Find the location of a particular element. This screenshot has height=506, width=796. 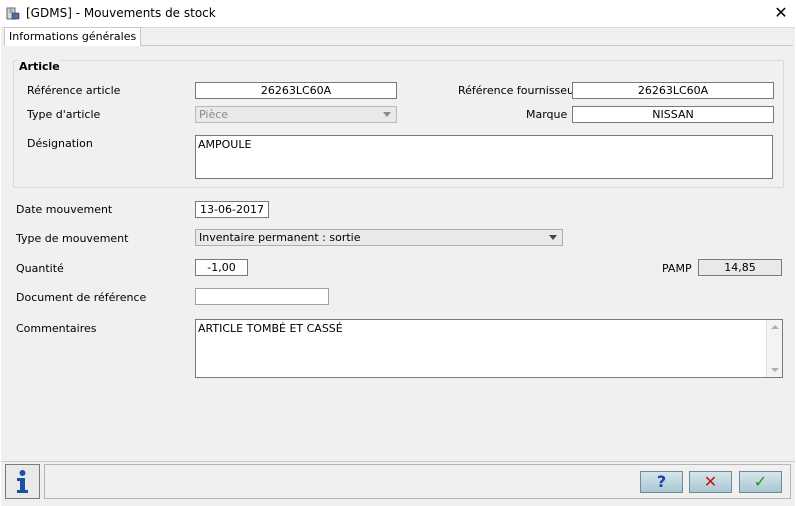

supplier-ref-label: Référence fournisseur is located at coordinates (518, 90).